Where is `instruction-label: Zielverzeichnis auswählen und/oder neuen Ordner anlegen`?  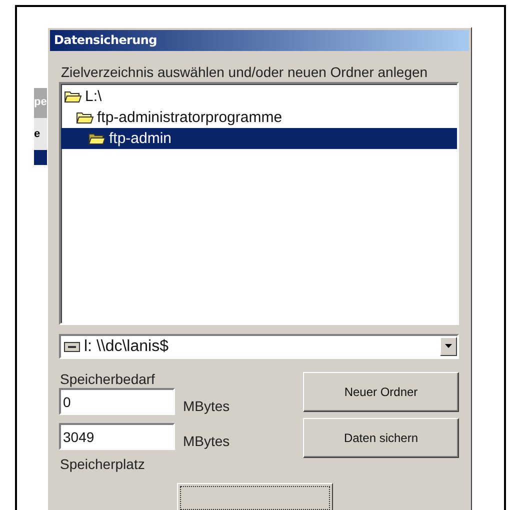 instruction-label: Zielverzeichnis auswählen und/oder neuen Ordner anlegen is located at coordinates (245, 72).